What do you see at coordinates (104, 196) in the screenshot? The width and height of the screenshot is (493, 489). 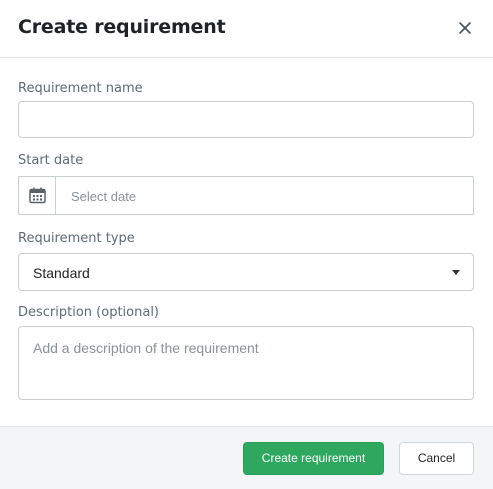 I see `start-date-placeholder: Select date` at bounding box center [104, 196].